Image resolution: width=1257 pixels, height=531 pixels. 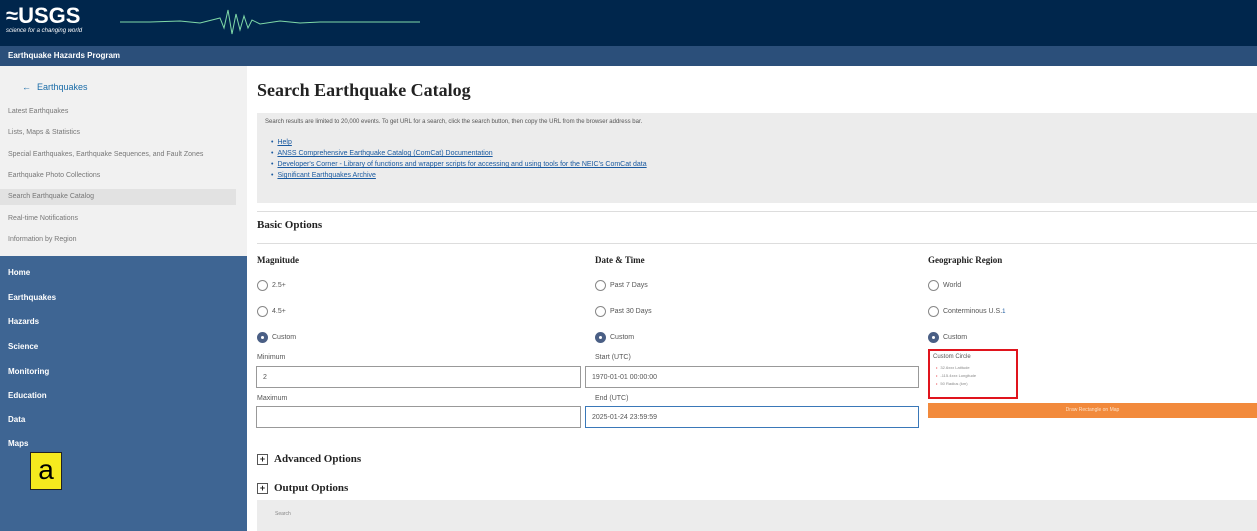 What do you see at coordinates (364, 90) in the screenshot?
I see `page-title: Search Earthquake Catalog` at bounding box center [364, 90].